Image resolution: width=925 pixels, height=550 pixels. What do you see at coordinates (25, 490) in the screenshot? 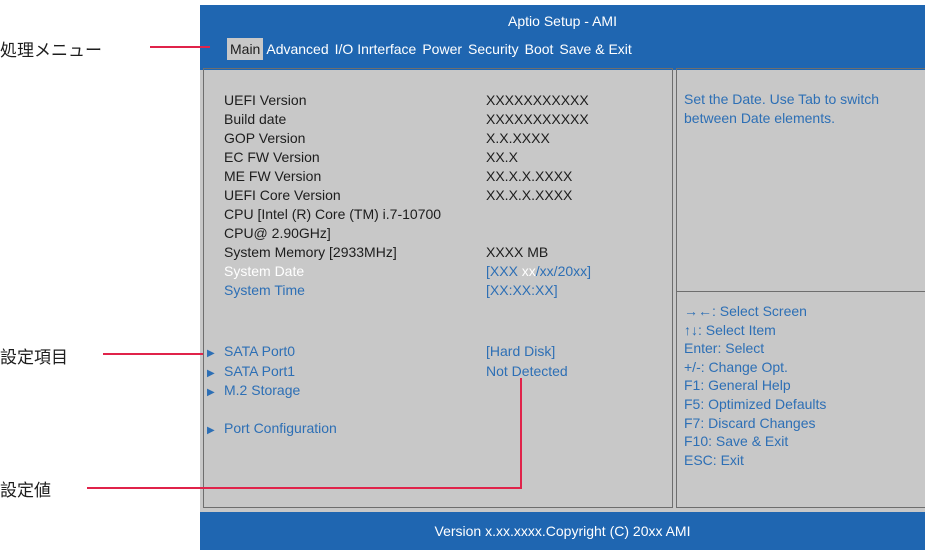
I see `callout-values-label: 設定値` at bounding box center [25, 490].